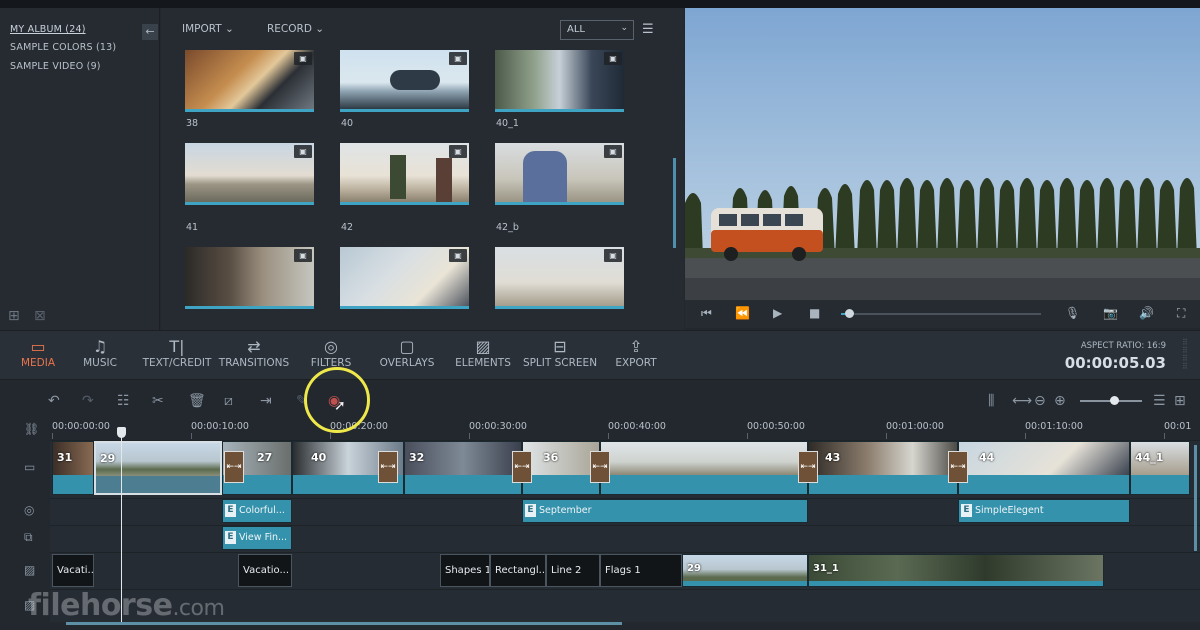 Image resolution: width=1200 pixels, height=630 pixels. I want to click on fit-timeline-icon: ⟷, so click(1022, 401).